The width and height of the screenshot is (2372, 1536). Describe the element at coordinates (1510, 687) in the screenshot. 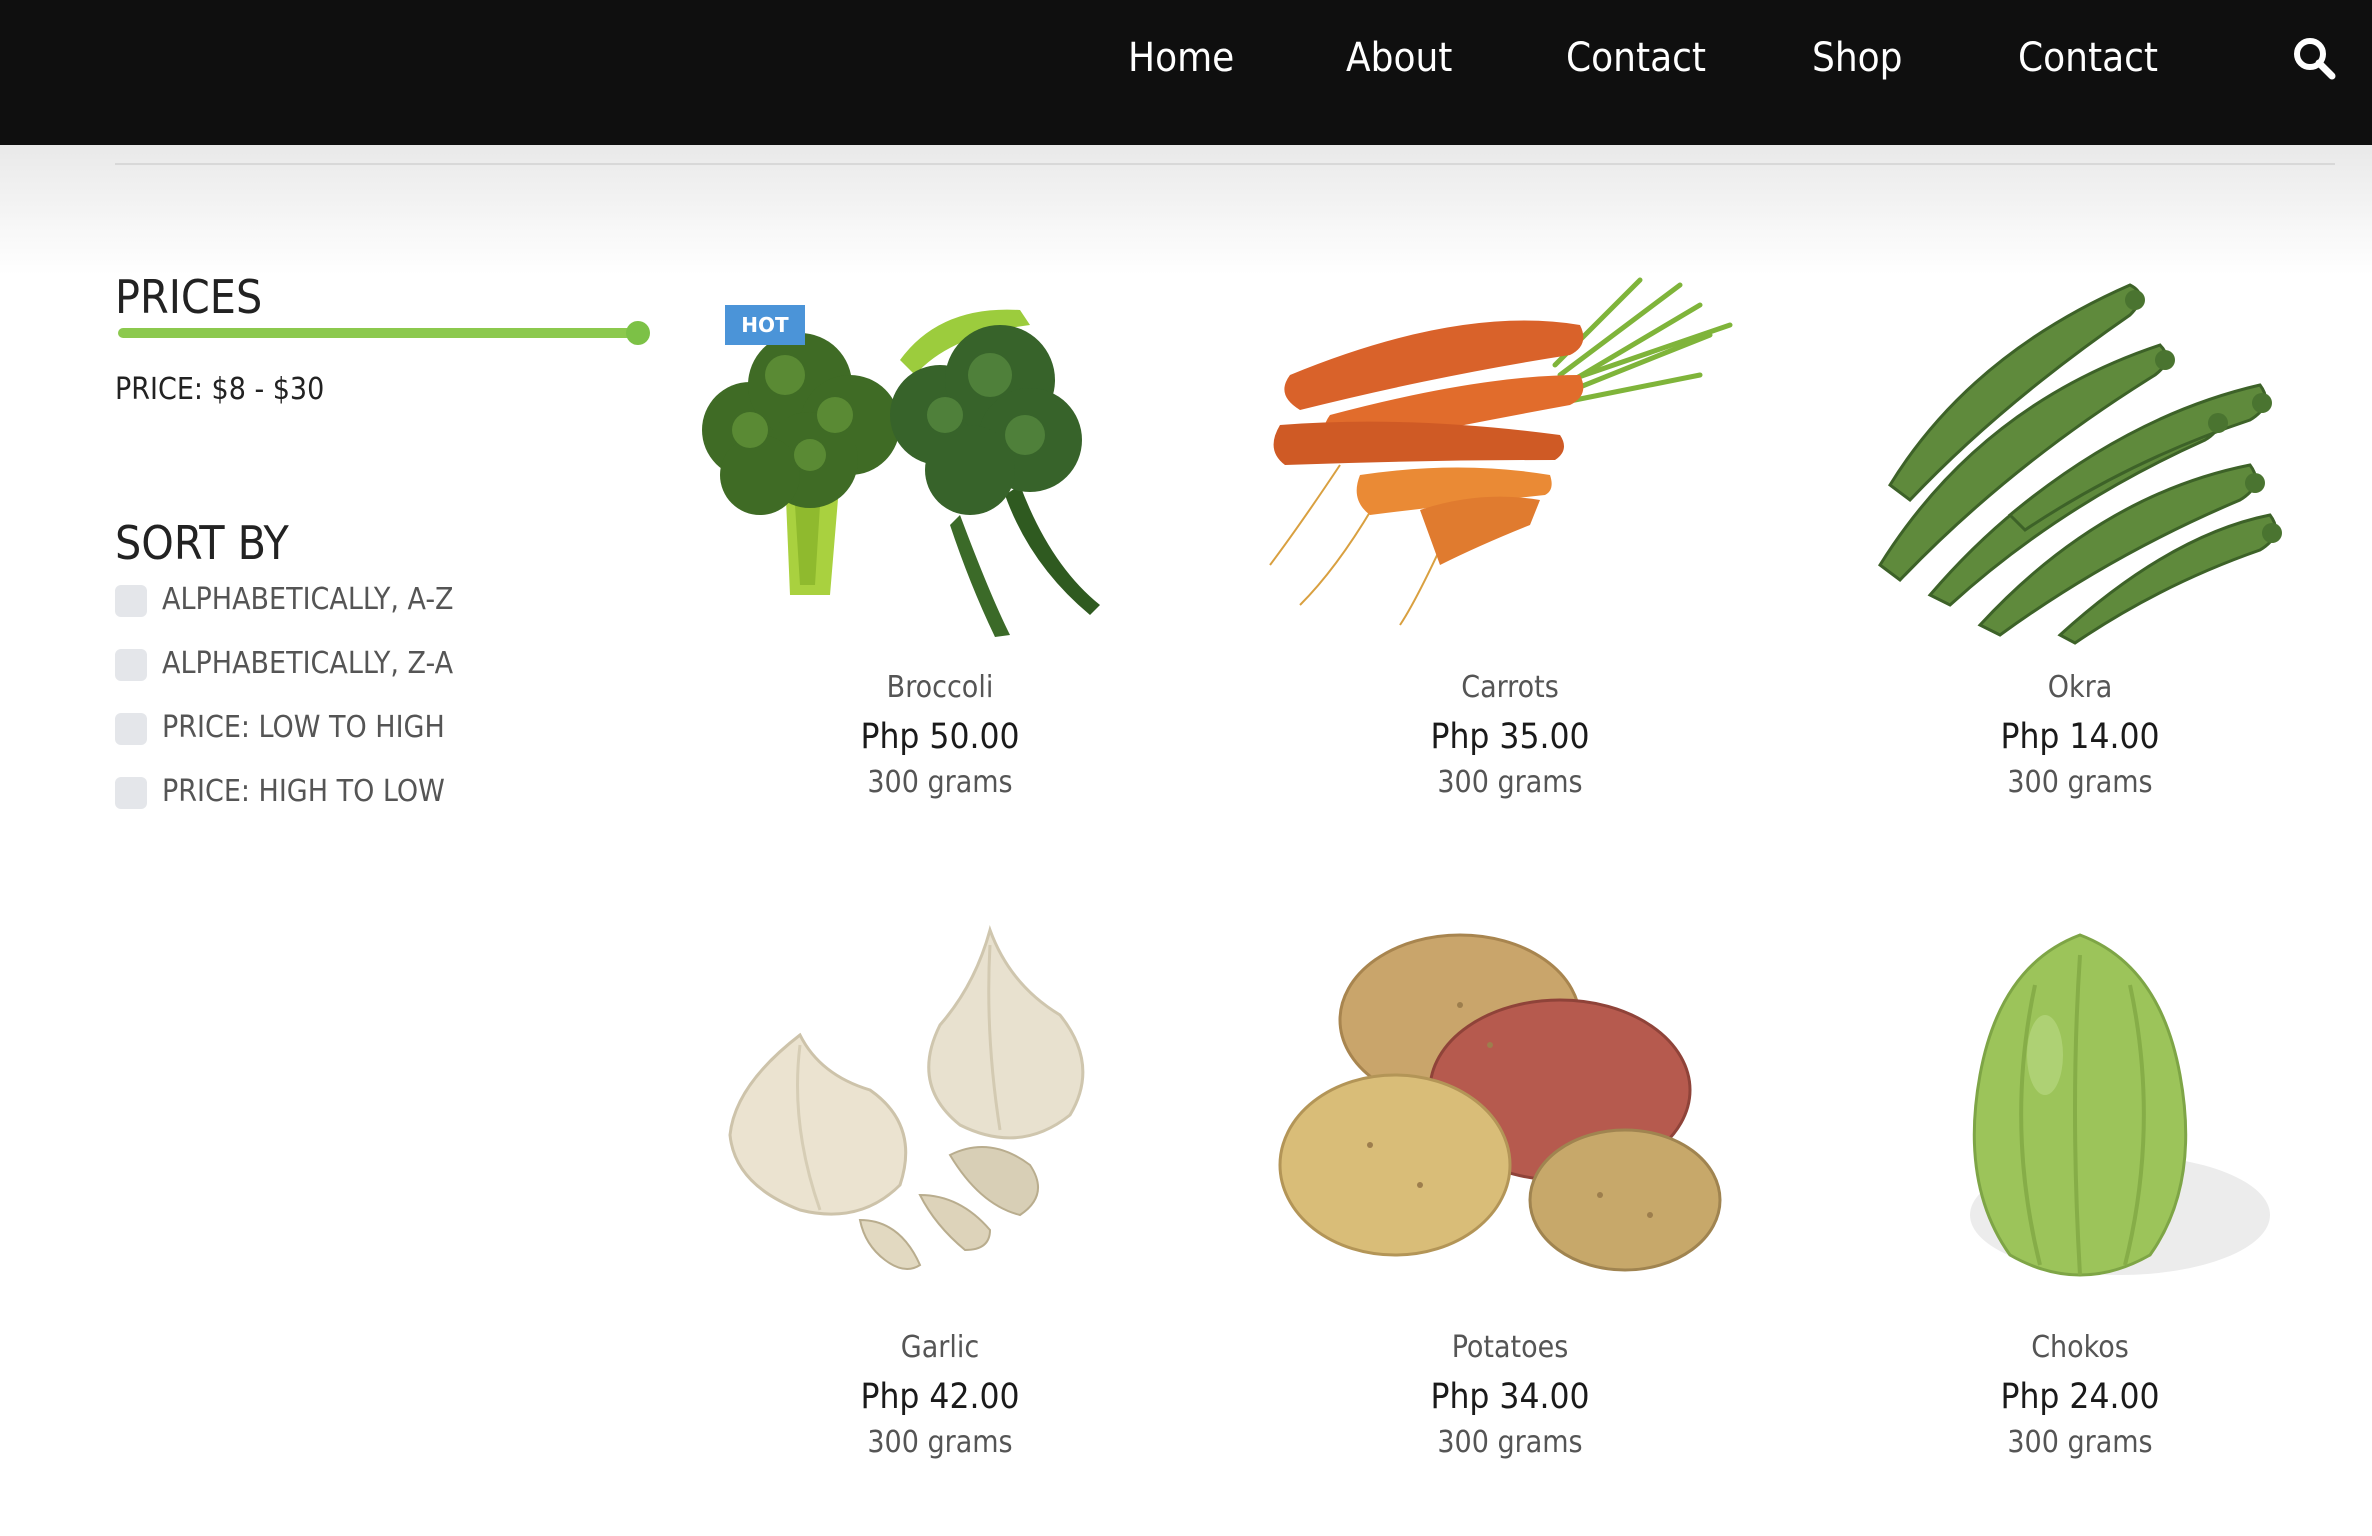

I see `product-name: Carrots` at that location.